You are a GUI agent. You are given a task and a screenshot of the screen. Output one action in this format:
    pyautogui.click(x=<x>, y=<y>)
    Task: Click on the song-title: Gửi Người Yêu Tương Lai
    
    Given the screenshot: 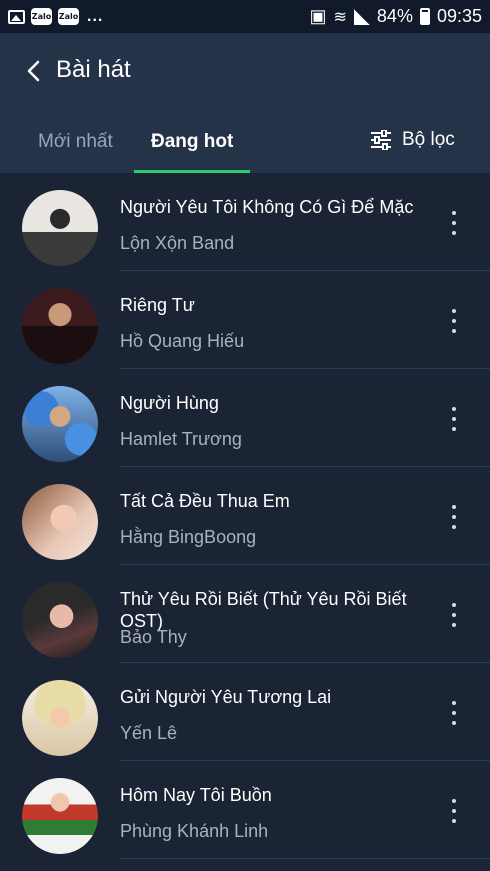 What is the action you would take?
    pyautogui.click(x=226, y=697)
    